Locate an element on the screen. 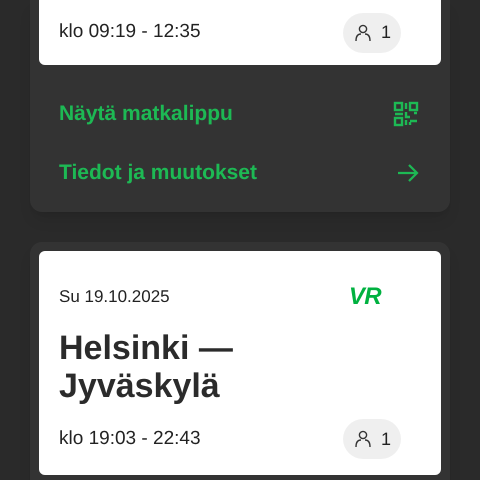 The width and height of the screenshot is (480, 480). arrow-right-icon is located at coordinates (408, 172).